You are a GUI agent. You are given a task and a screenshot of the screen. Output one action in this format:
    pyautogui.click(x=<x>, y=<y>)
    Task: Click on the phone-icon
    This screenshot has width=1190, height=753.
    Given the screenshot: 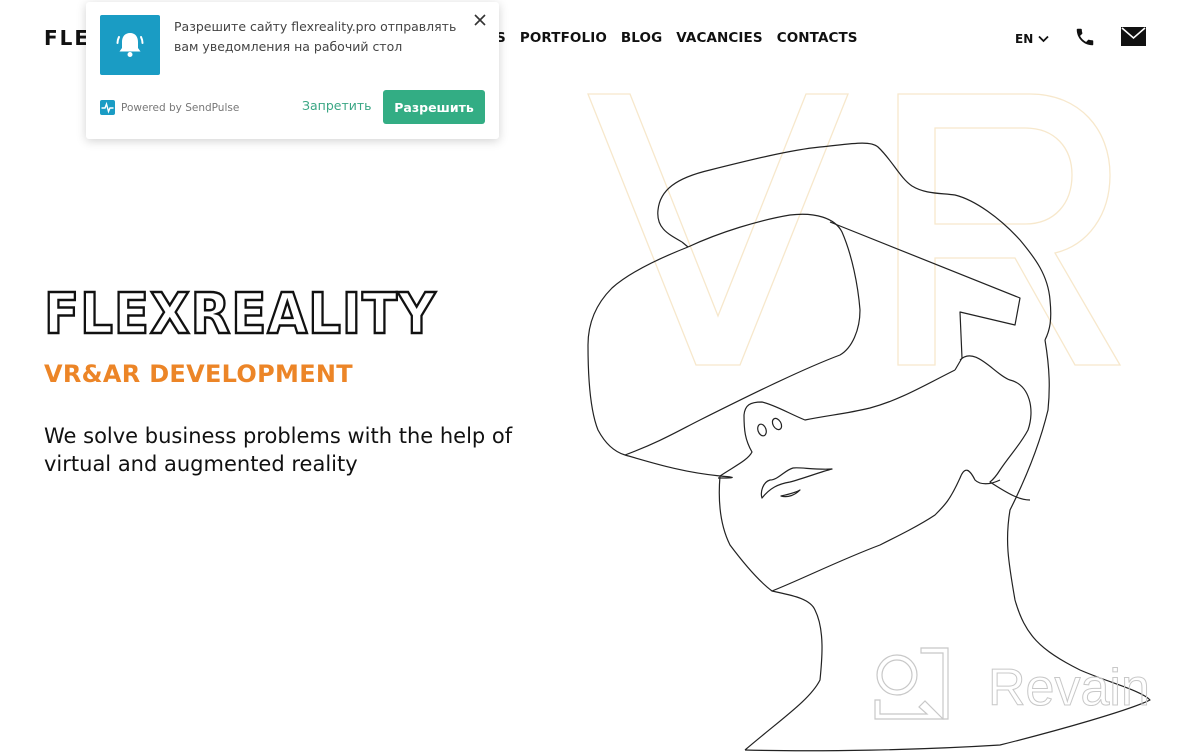 What is the action you would take?
    pyautogui.click(x=1085, y=37)
    